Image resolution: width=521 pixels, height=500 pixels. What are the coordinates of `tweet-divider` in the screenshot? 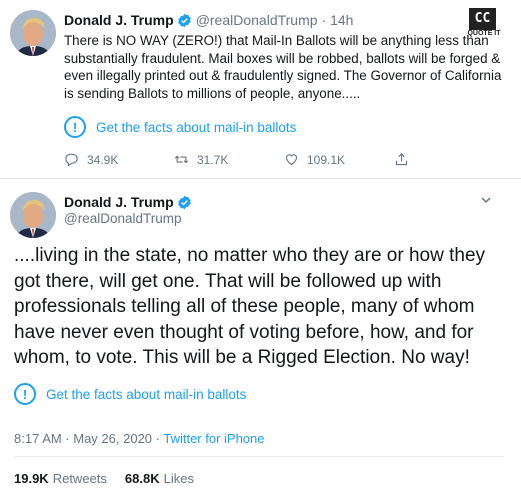 It's located at (260, 178).